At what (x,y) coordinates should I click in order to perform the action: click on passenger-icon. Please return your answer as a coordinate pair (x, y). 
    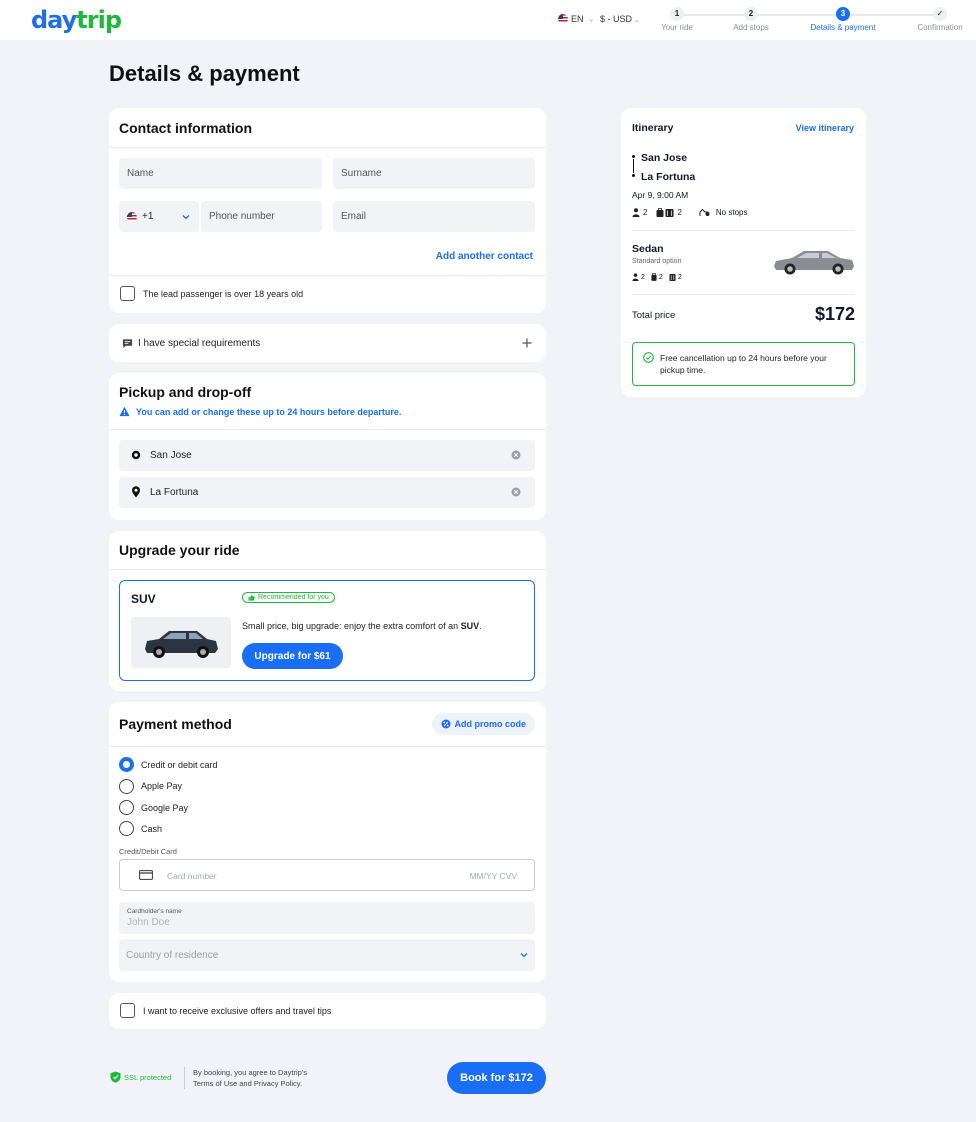
    Looking at the image, I should click on (636, 212).